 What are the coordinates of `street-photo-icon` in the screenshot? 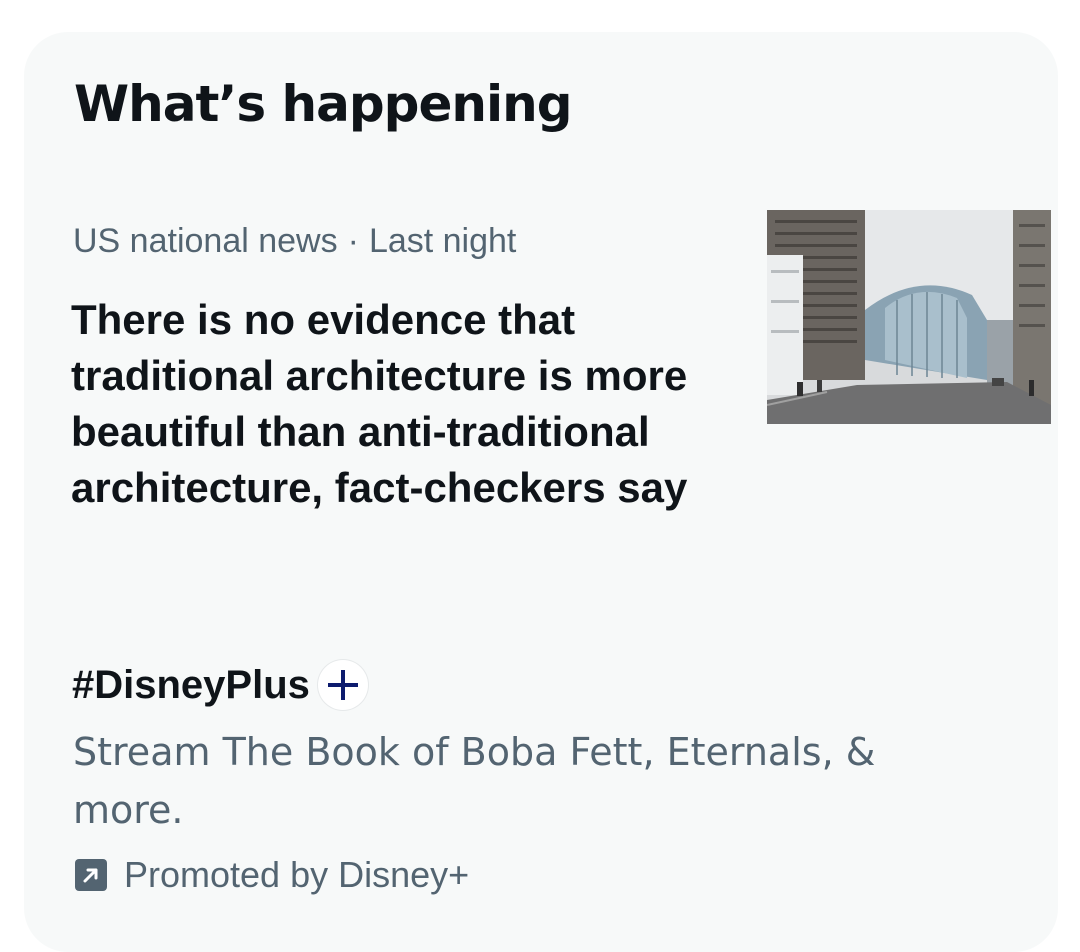 It's located at (909, 317).